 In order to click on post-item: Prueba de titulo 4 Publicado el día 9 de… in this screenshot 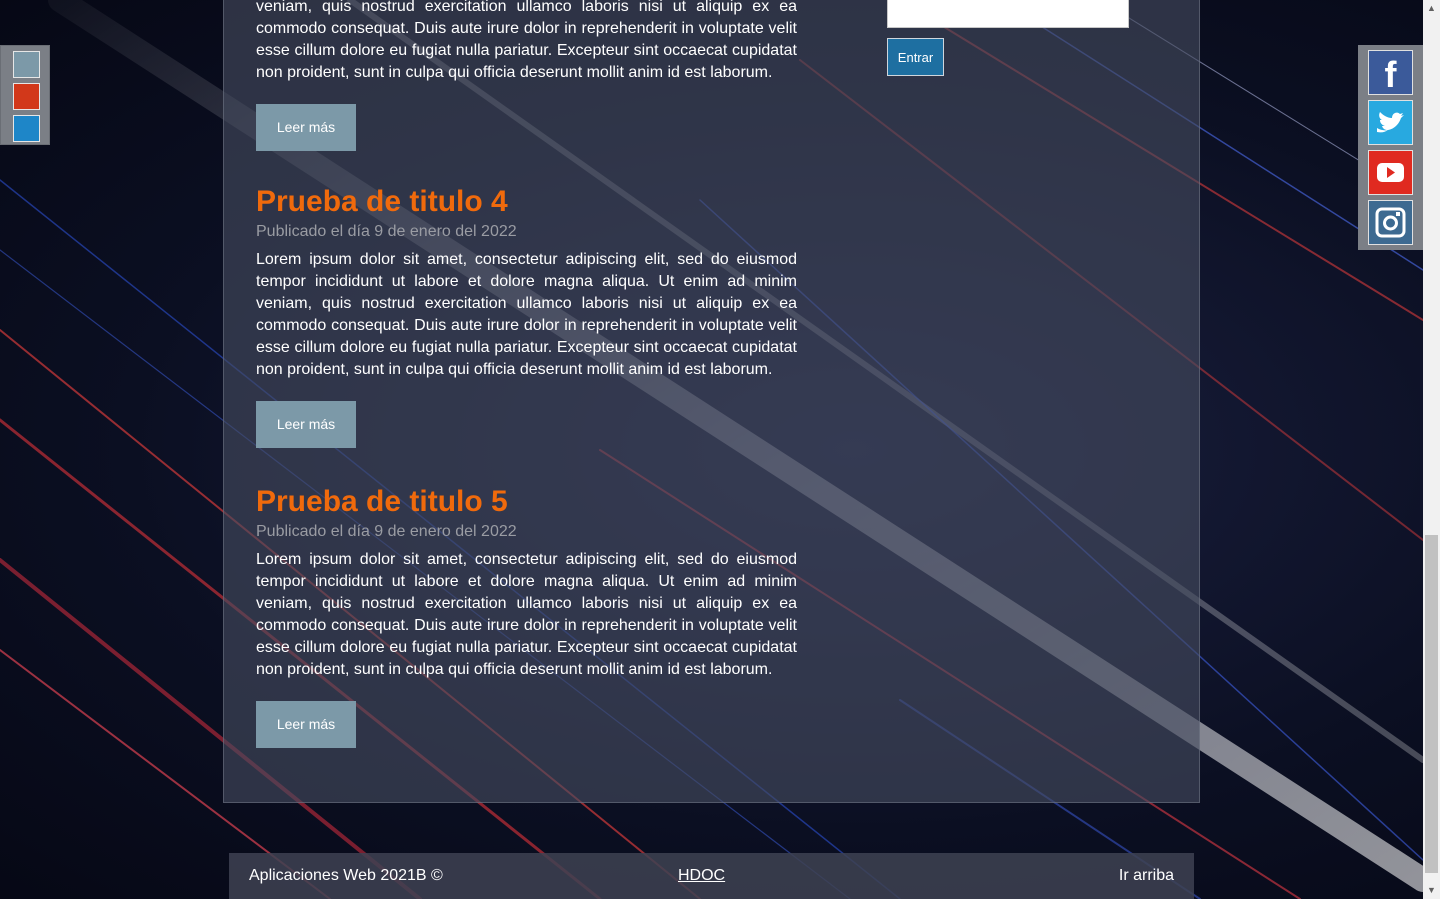, I will do `click(526, 316)`.